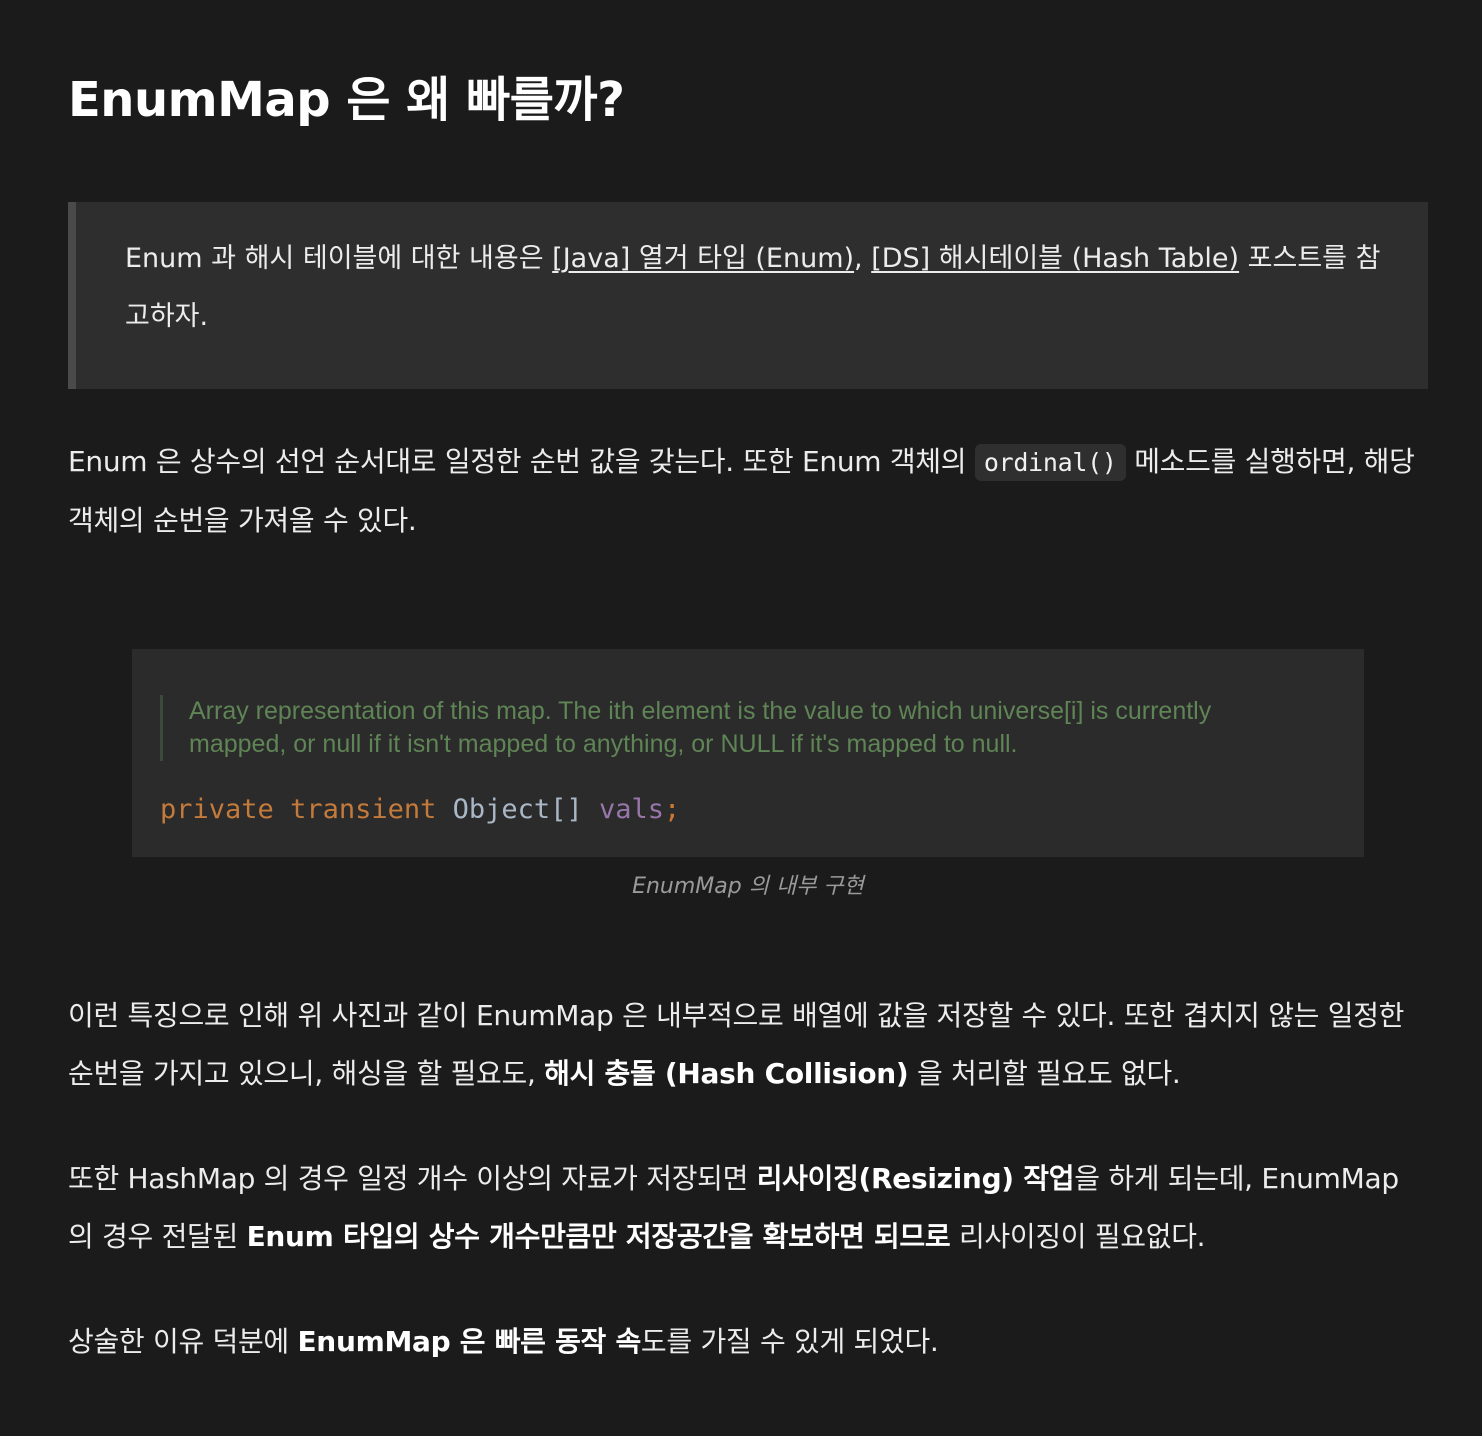 This screenshot has height=1436, width=1482. Describe the element at coordinates (217, 809) in the screenshot. I see `code-keyword-private: private` at that location.